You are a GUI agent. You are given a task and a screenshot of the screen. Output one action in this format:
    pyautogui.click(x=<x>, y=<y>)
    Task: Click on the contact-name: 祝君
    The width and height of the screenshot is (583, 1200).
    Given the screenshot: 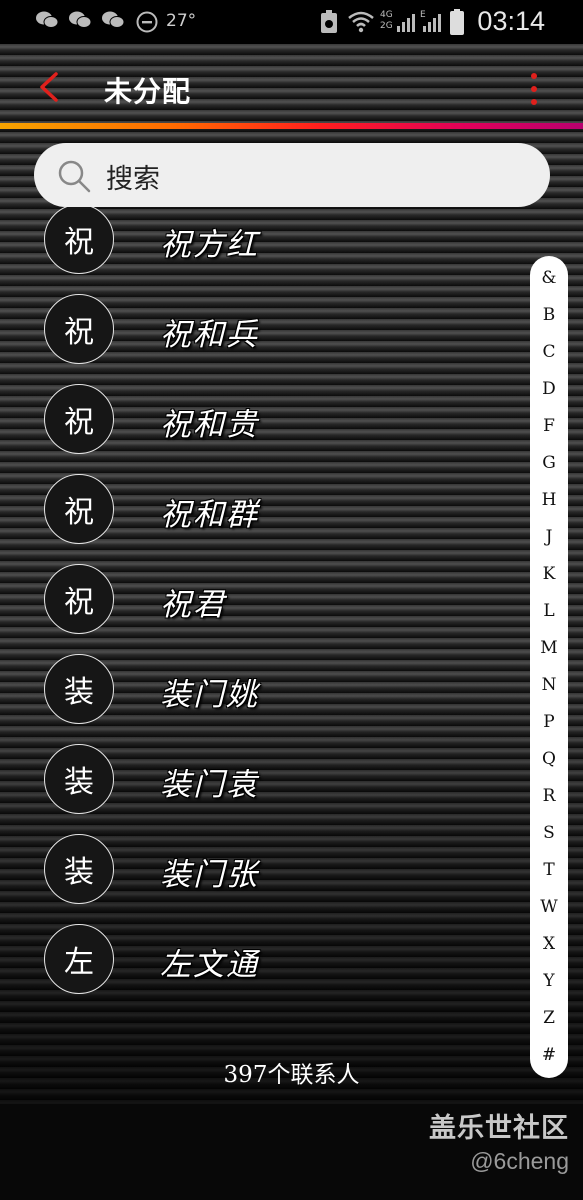 What is the action you would take?
    pyautogui.click(x=193, y=605)
    